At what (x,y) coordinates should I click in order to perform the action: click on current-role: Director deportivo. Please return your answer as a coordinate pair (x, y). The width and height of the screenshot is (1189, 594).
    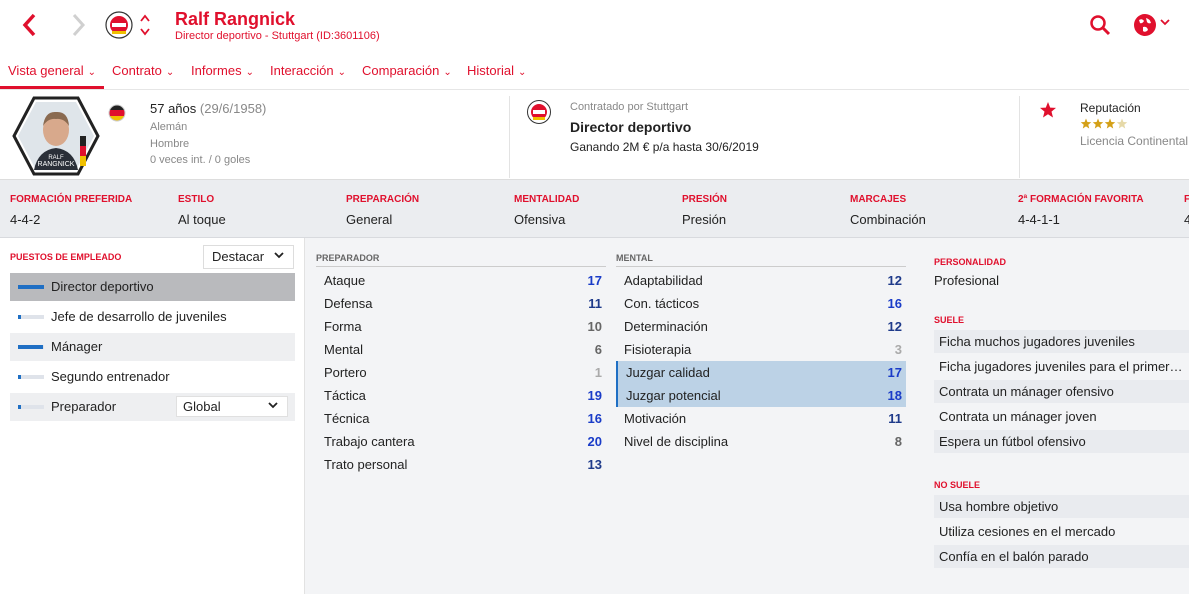
    Looking at the image, I should click on (631, 127).